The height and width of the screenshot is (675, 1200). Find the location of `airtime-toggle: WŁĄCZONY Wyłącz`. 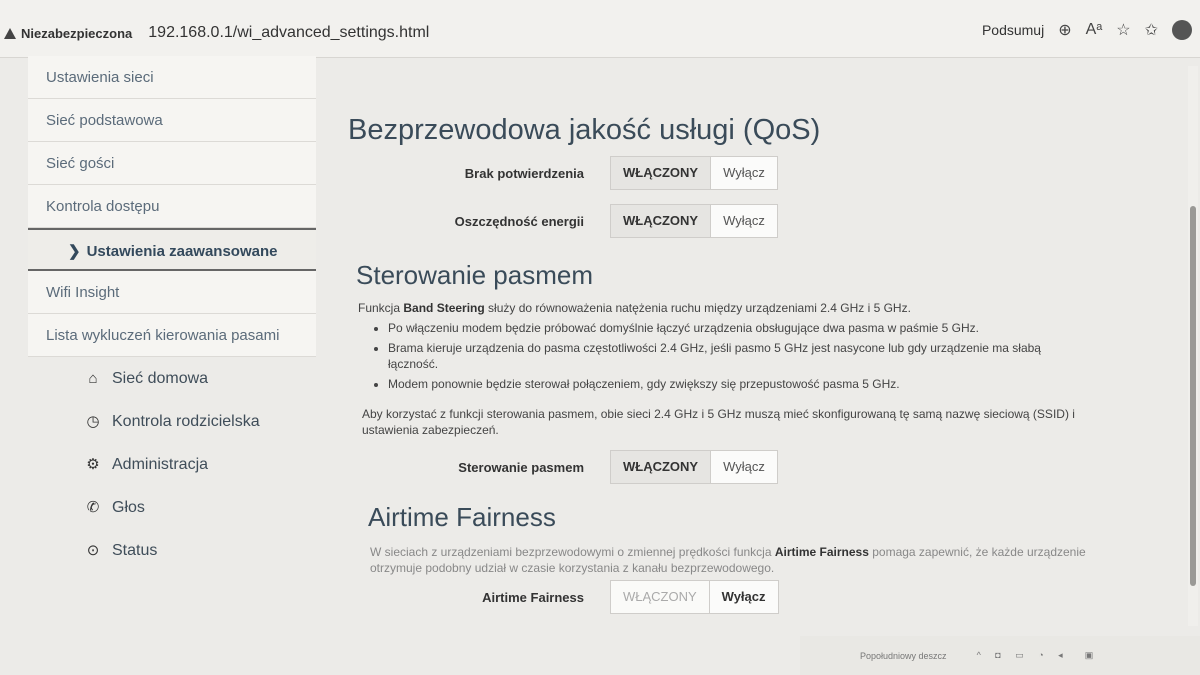

airtime-toggle: WŁĄCZONY Wyłącz is located at coordinates (694, 597).